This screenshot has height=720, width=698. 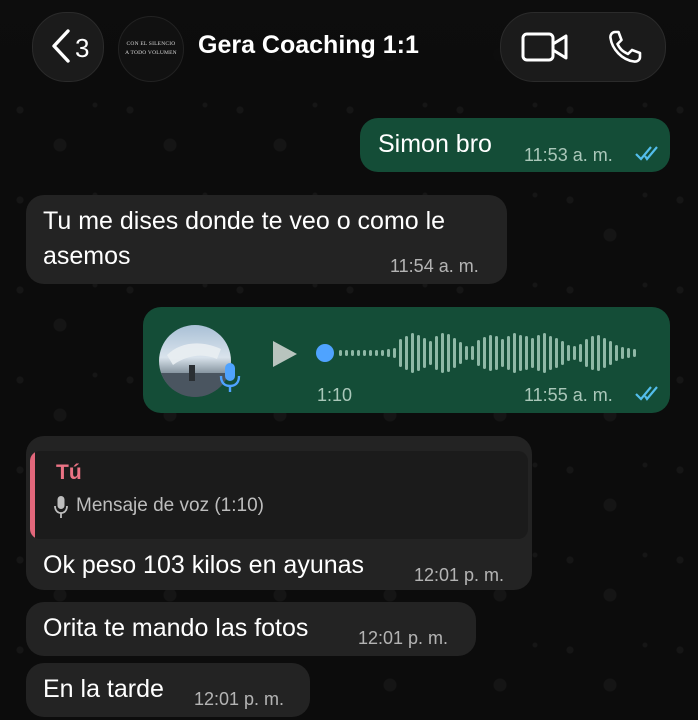 What do you see at coordinates (568, 395) in the screenshot?
I see `message-time: 11:55 a. m.` at bounding box center [568, 395].